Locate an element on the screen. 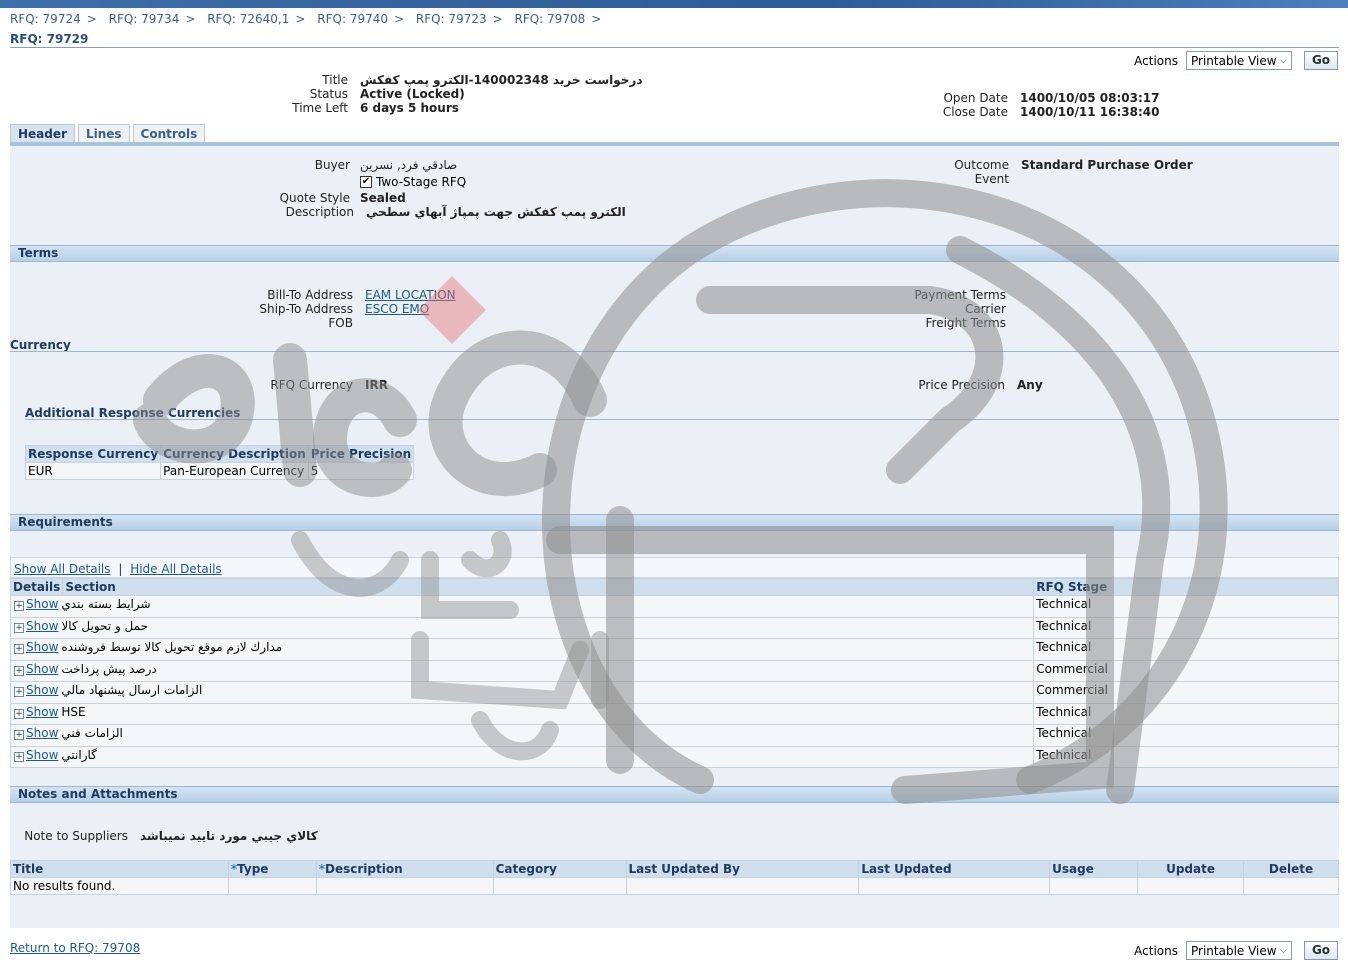 This screenshot has width=1348, height=969. page-title: RFQ: 79729 is located at coordinates (49, 39).